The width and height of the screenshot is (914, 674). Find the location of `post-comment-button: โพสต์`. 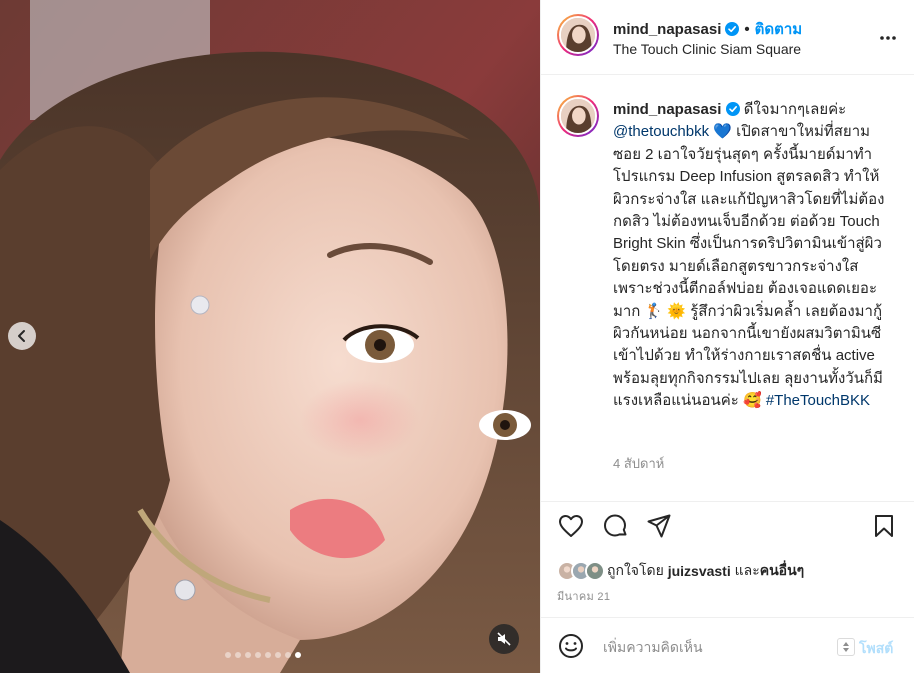

post-comment-button: โพสต์ is located at coordinates (876, 649).